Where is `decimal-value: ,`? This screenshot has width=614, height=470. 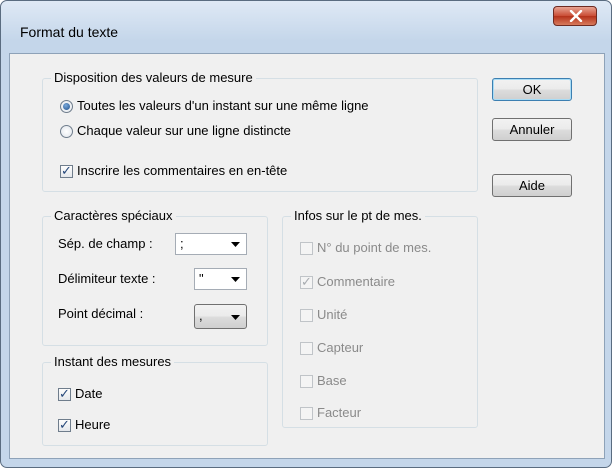 decimal-value: , is located at coordinates (201, 315).